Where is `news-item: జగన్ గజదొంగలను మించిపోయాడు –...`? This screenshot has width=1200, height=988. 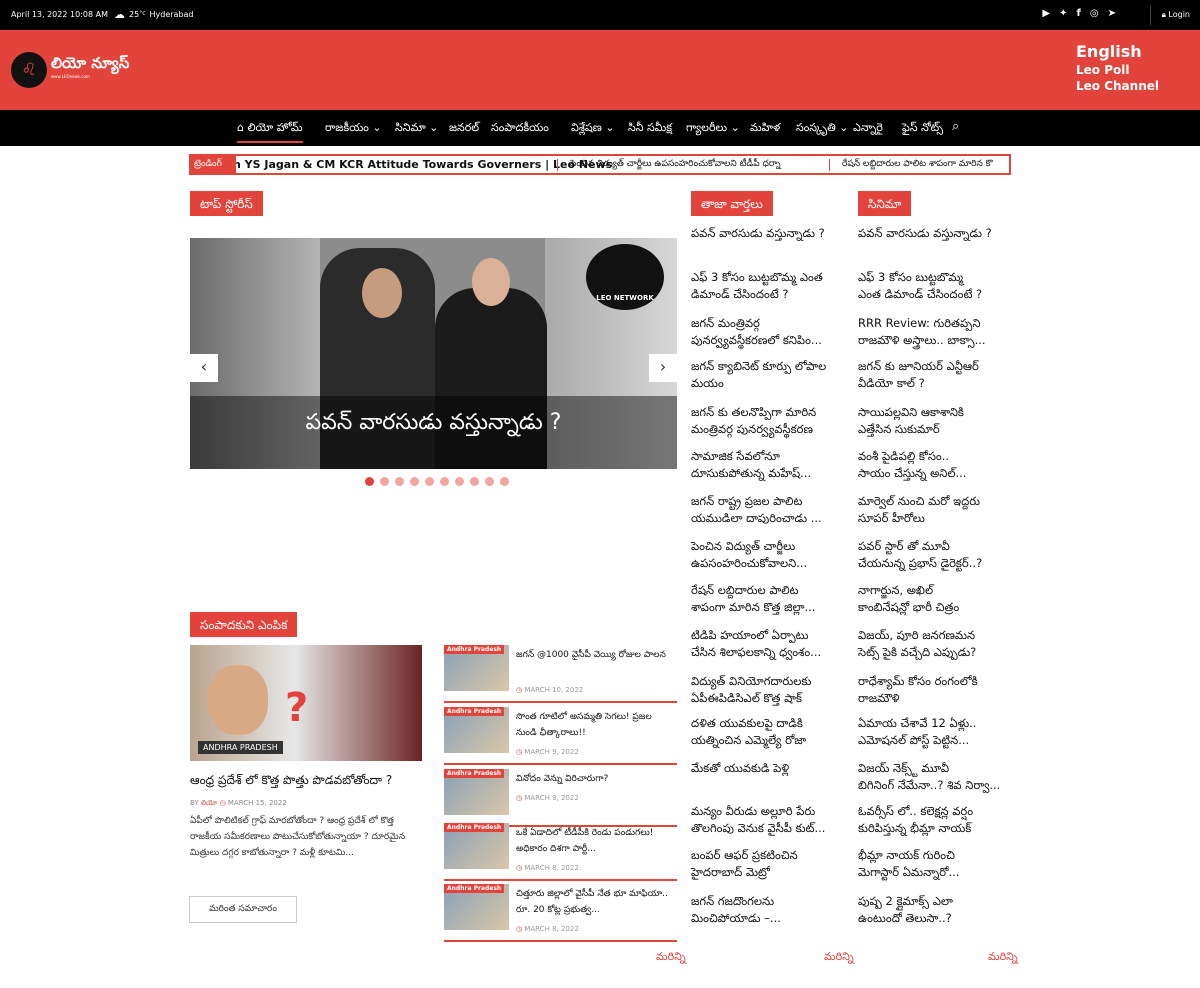
news-item: జగన్ గజదొంగలను మించిపోయాడు –... is located at coordinates (736, 910).